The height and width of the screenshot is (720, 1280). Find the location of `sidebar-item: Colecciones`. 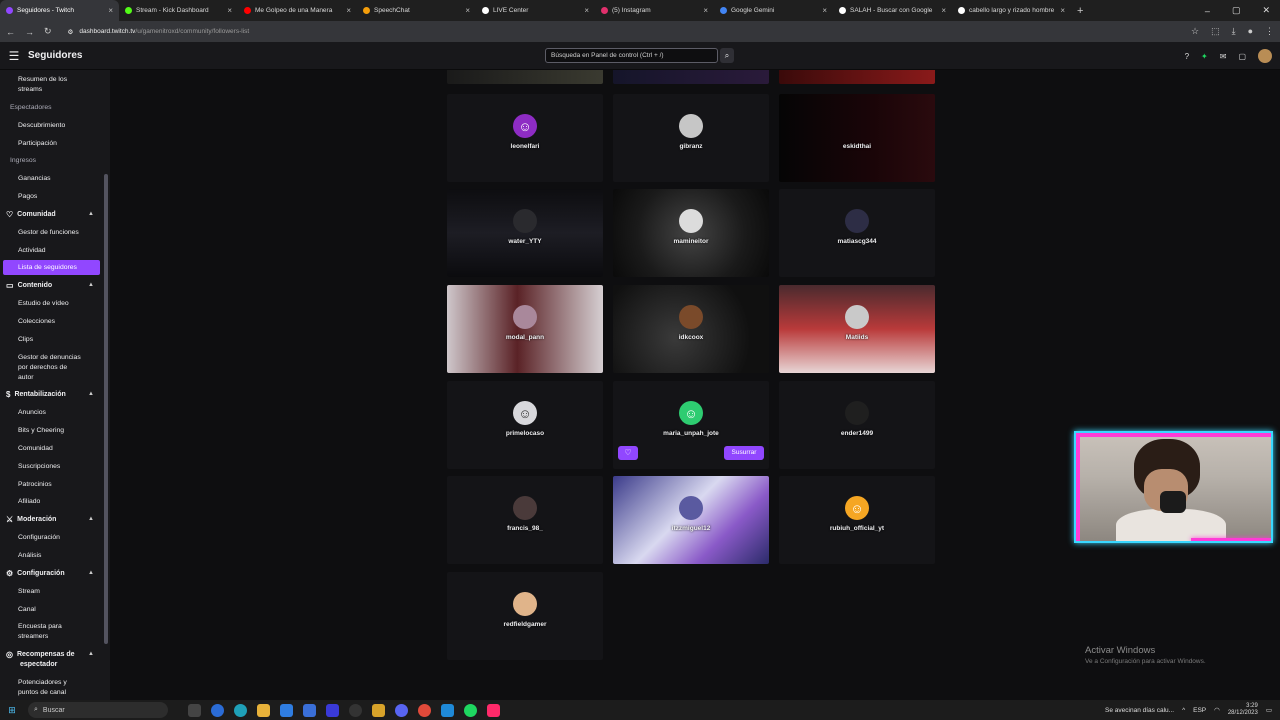

sidebar-item: Colecciones is located at coordinates (54, 321).